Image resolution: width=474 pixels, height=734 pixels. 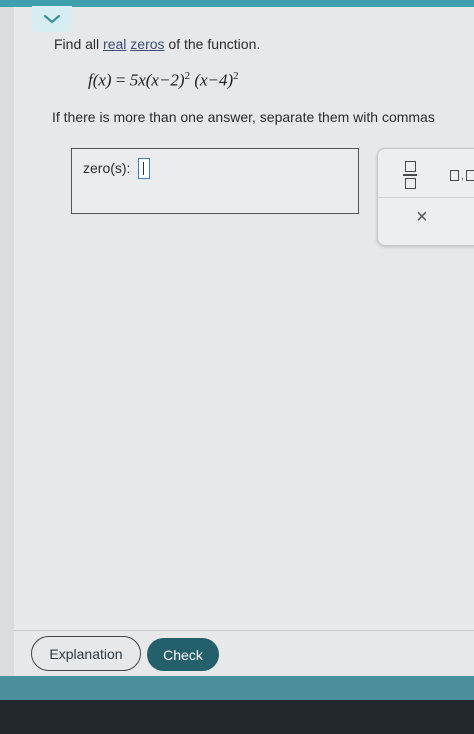 What do you see at coordinates (237, 688) in the screenshot?
I see `bottom-bar` at bounding box center [237, 688].